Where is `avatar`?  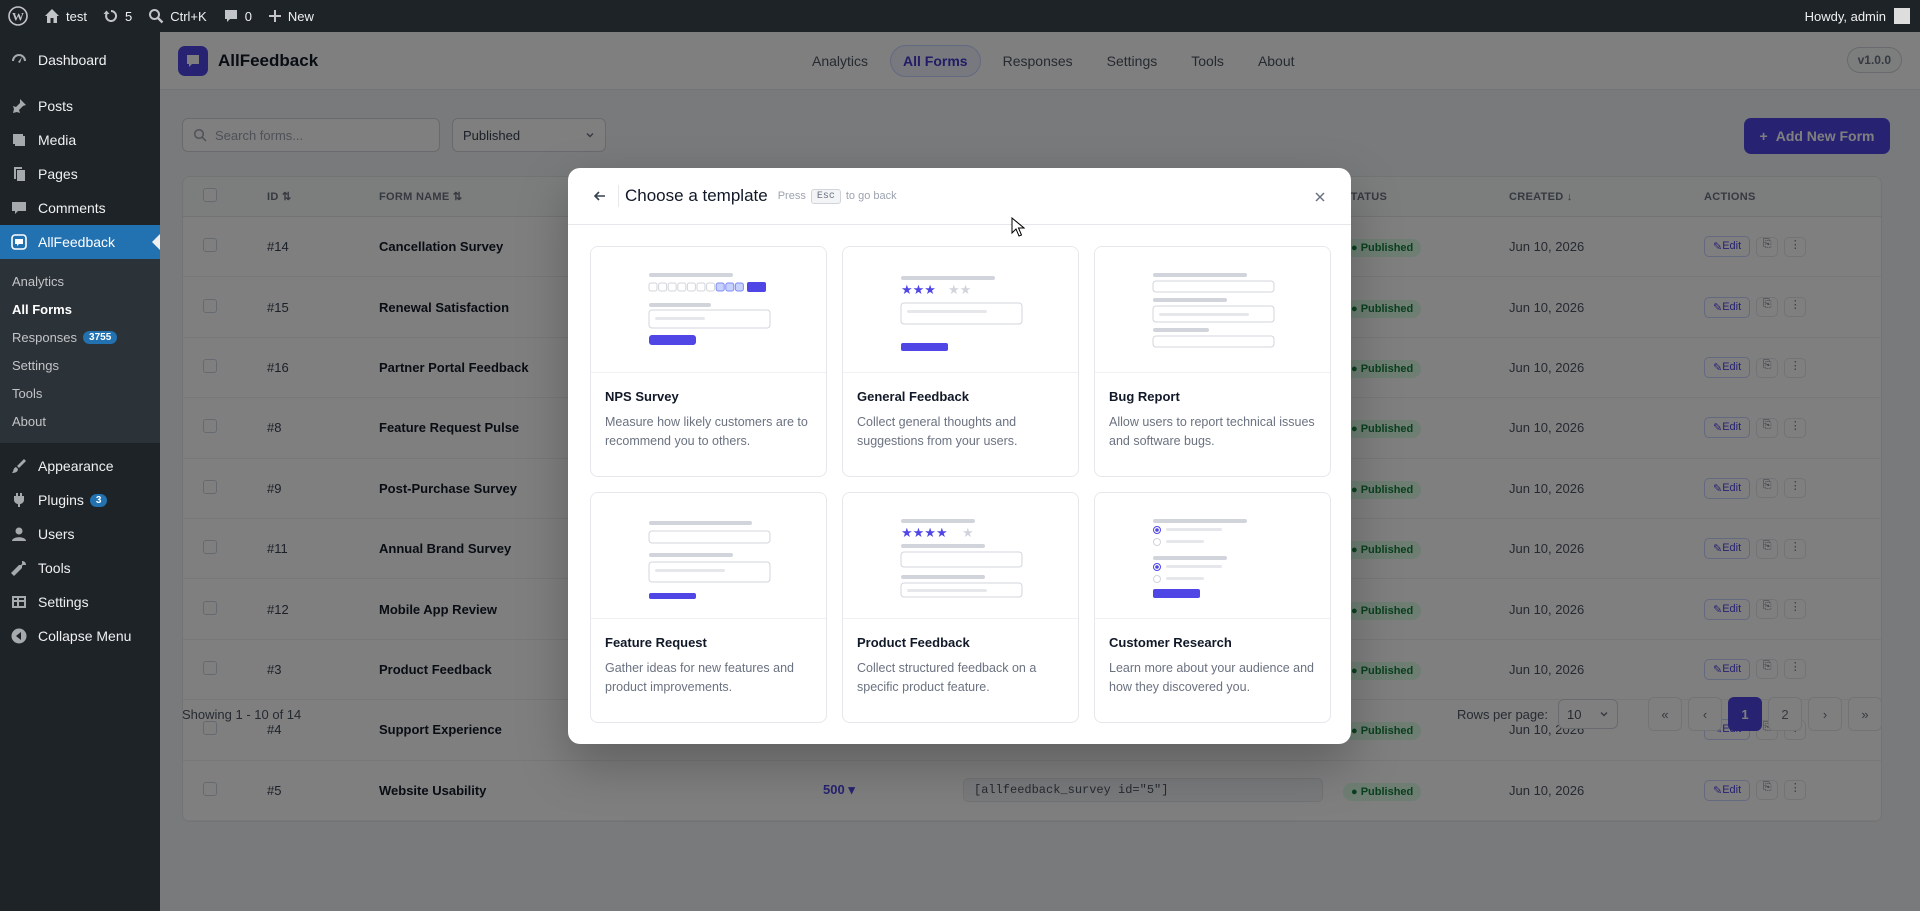
avatar is located at coordinates (1902, 16).